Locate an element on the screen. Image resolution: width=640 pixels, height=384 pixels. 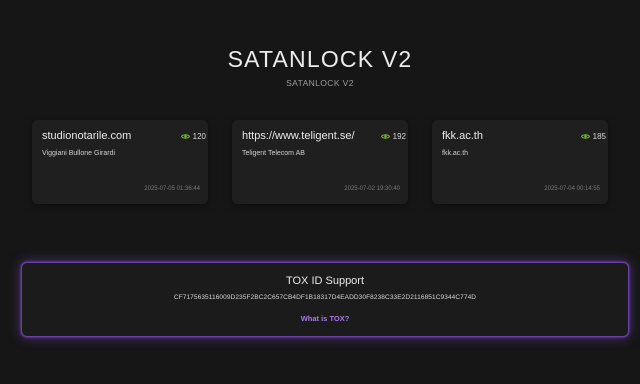
card-date: 2025-07-02 19:30:40 is located at coordinates (372, 189).